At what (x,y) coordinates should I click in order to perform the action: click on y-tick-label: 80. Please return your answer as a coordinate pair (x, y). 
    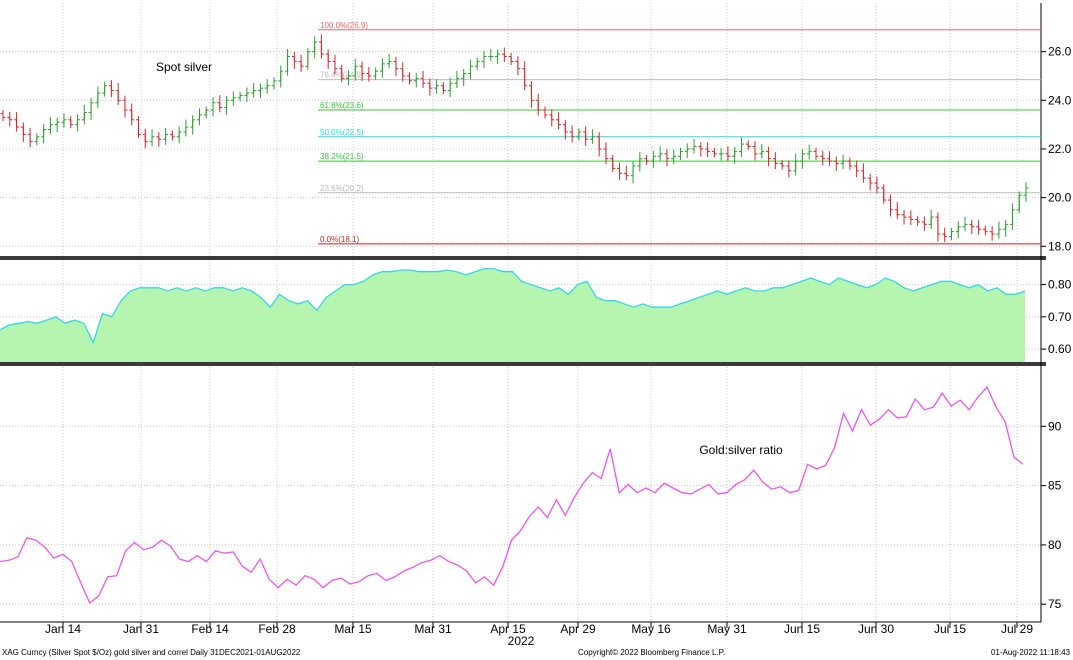
    Looking at the image, I should click on (1055, 545).